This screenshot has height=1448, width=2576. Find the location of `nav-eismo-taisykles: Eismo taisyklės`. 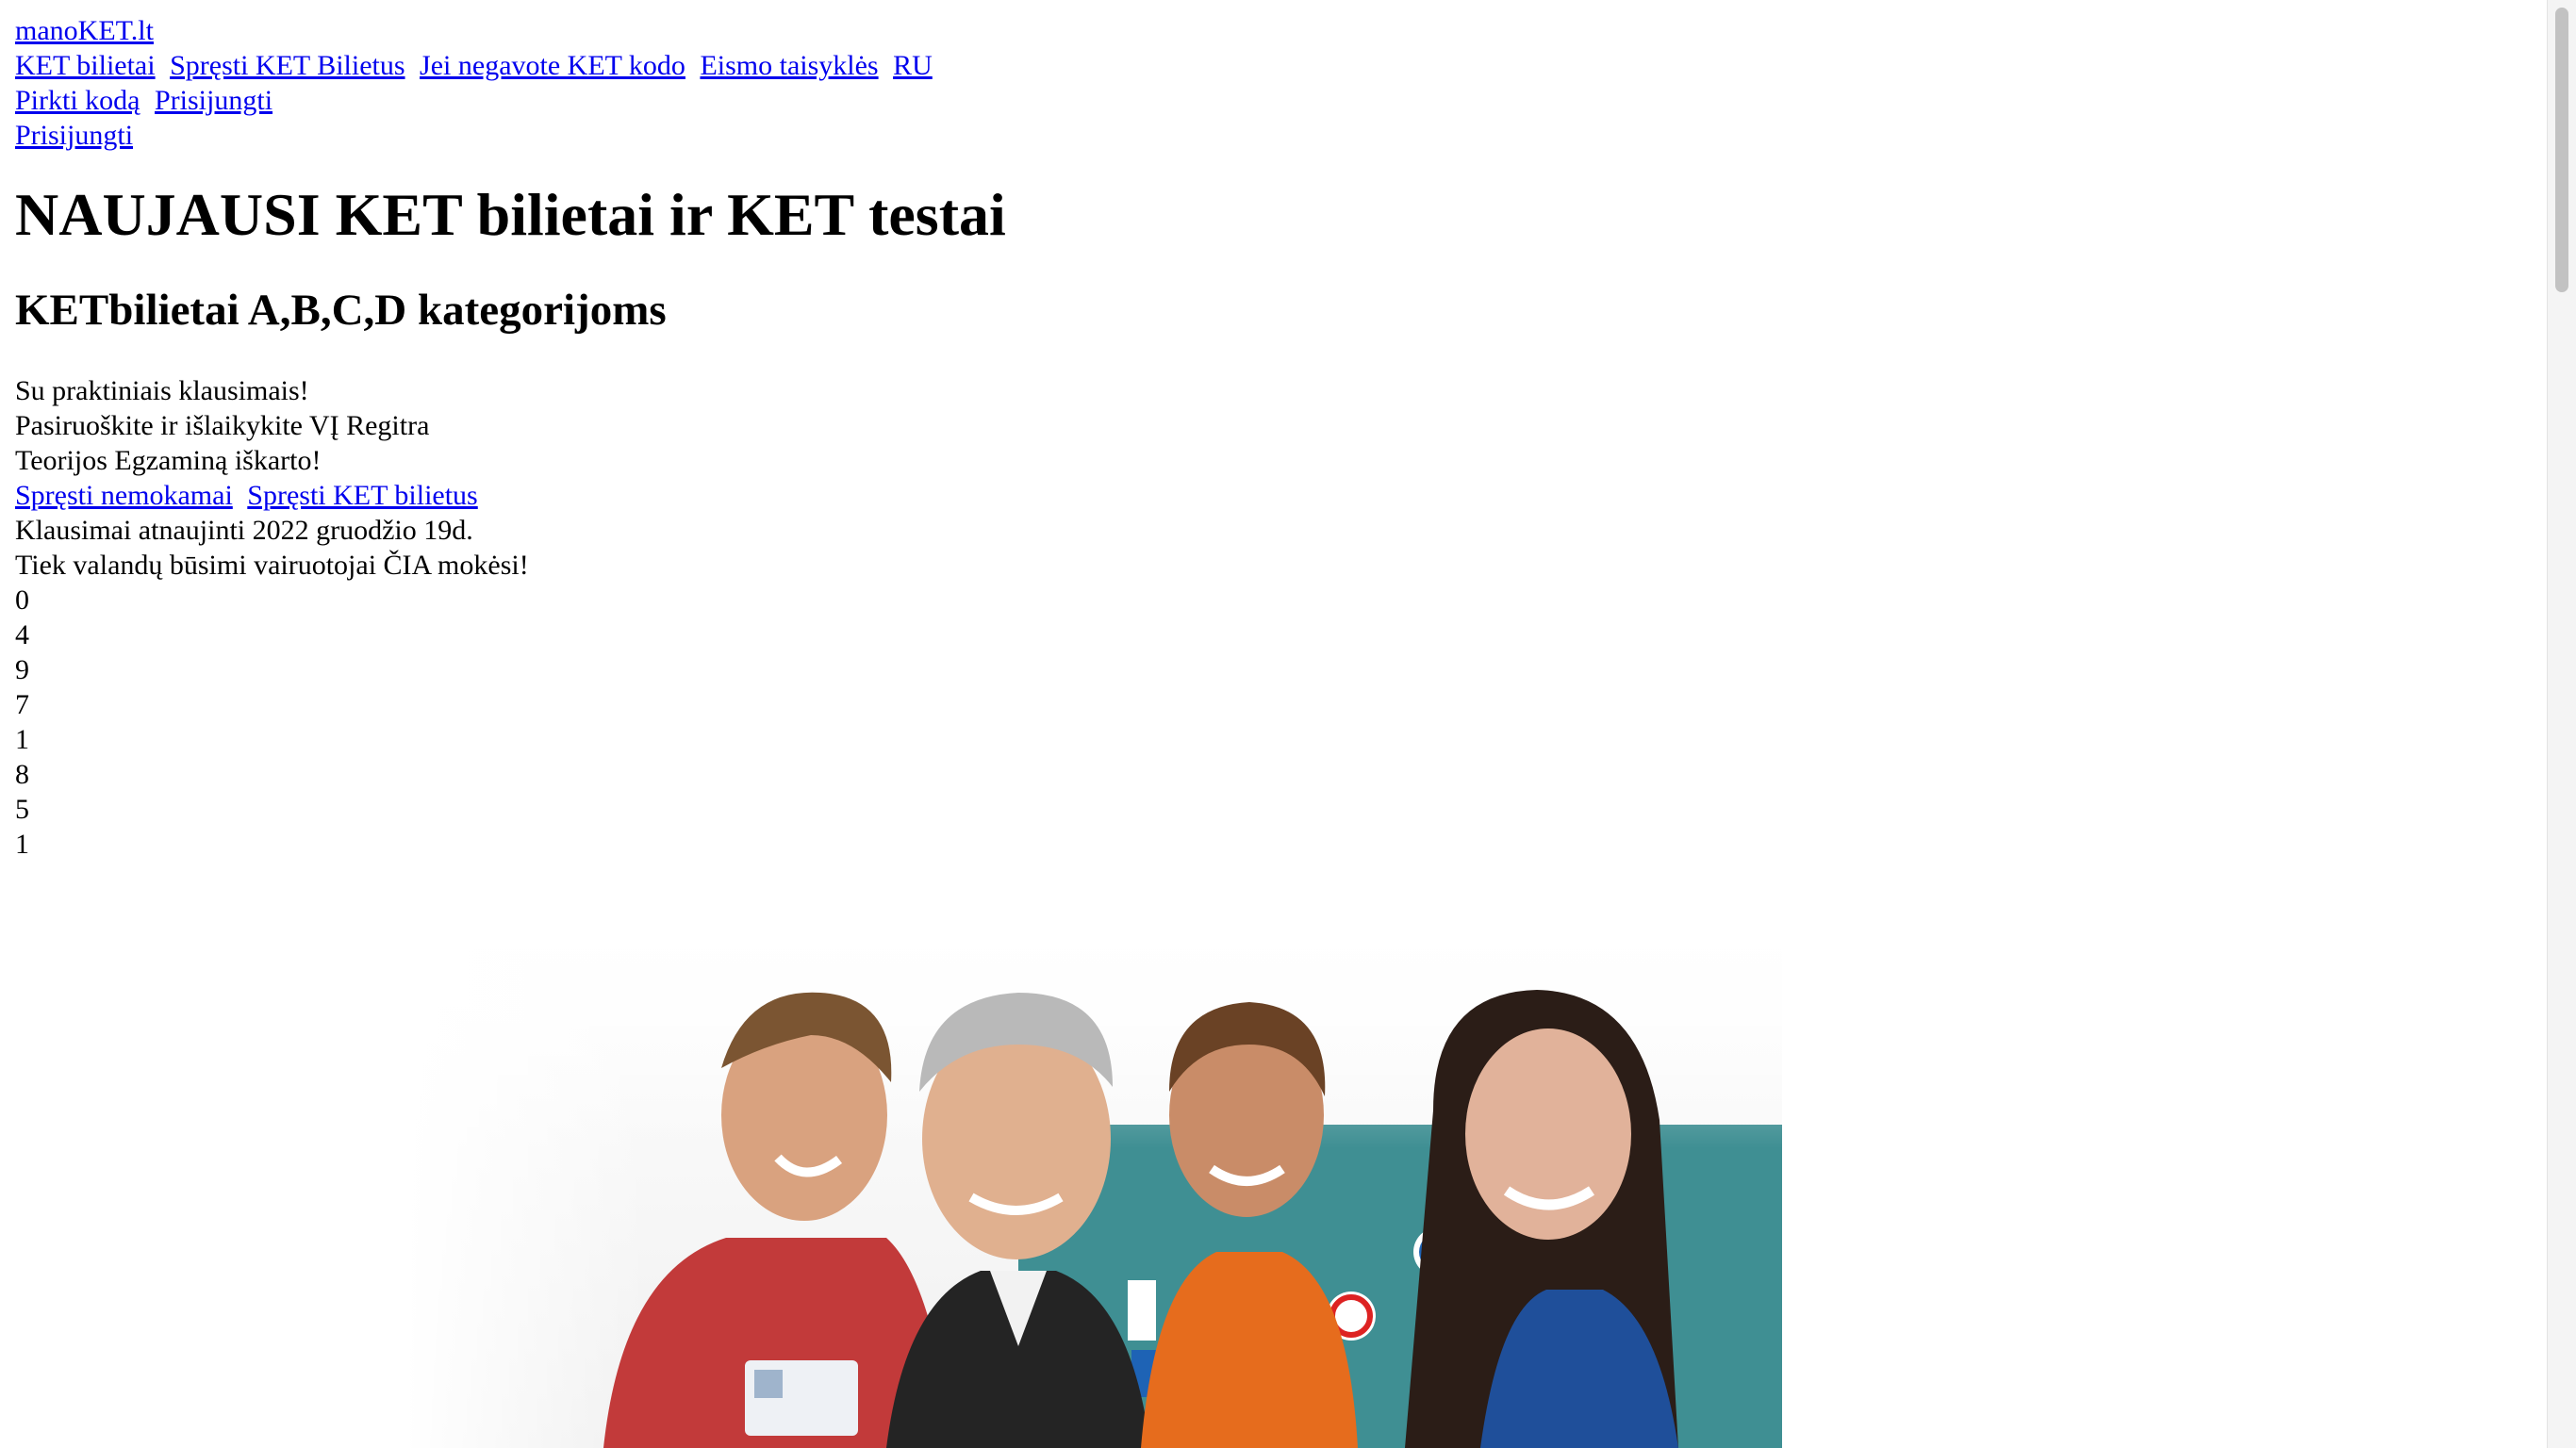

nav-eismo-taisykles: Eismo taisyklės is located at coordinates (789, 65).